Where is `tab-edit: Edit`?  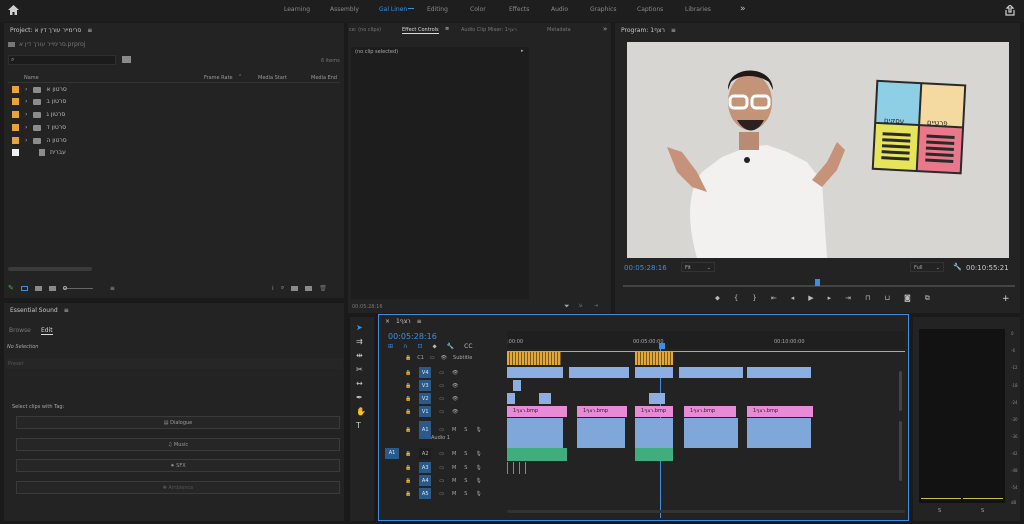
tab-edit: Edit is located at coordinates (47, 331).